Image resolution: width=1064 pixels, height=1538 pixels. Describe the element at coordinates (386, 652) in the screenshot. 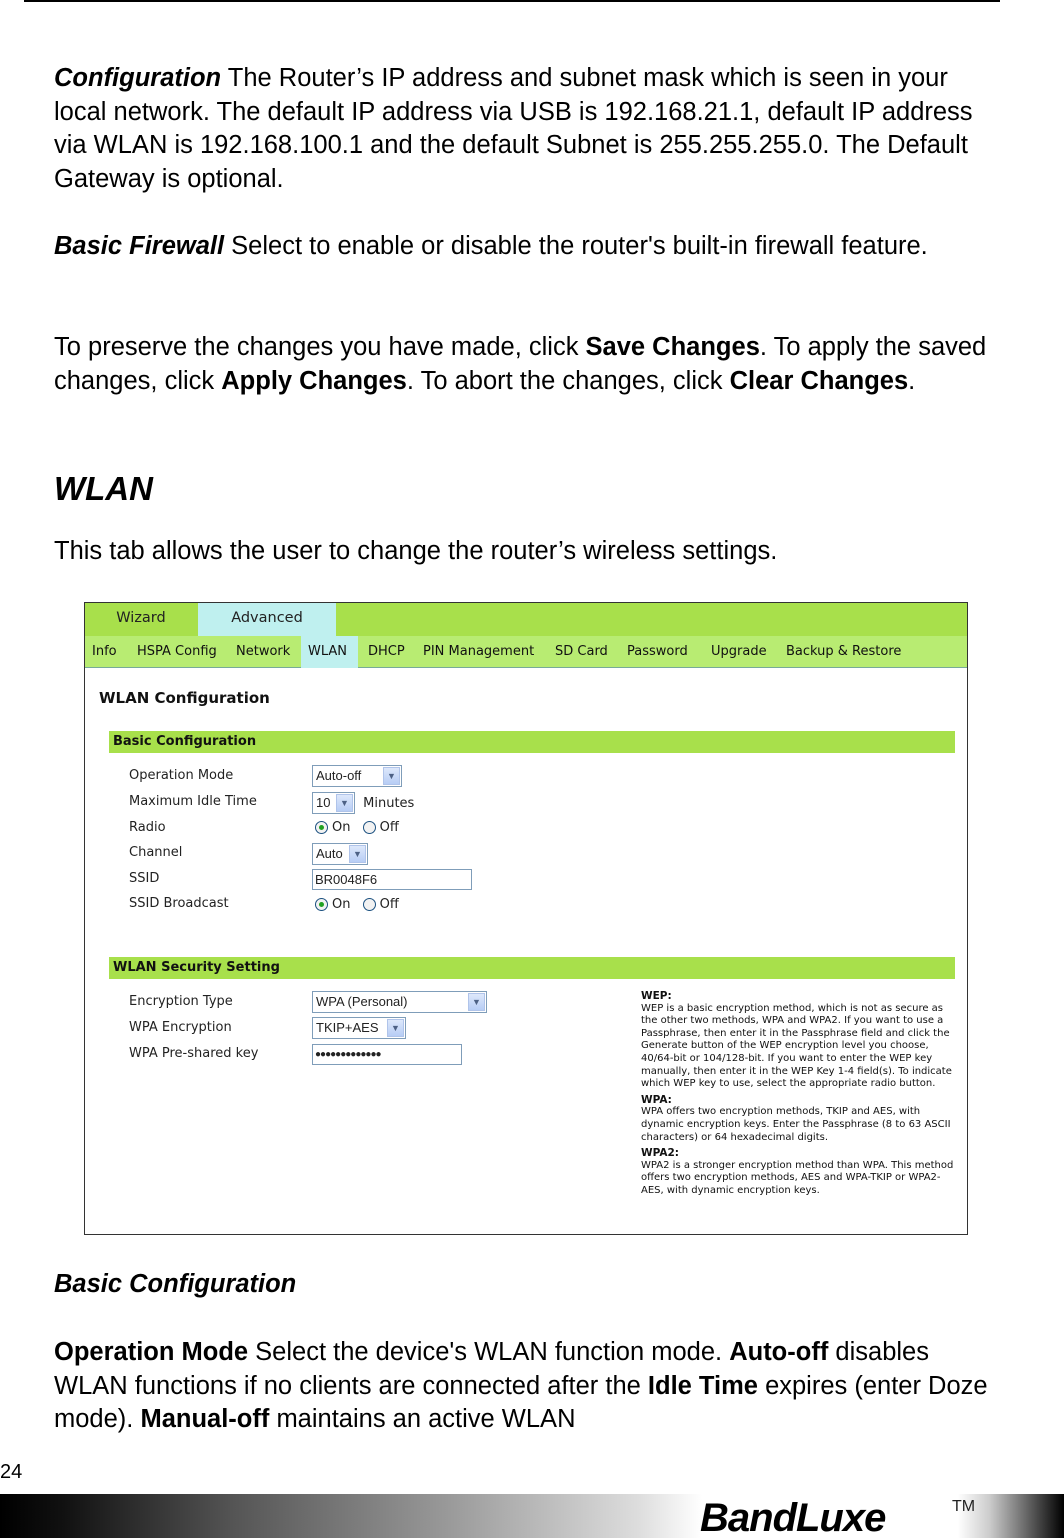

I see `subtab-dhcp: DHCP` at that location.